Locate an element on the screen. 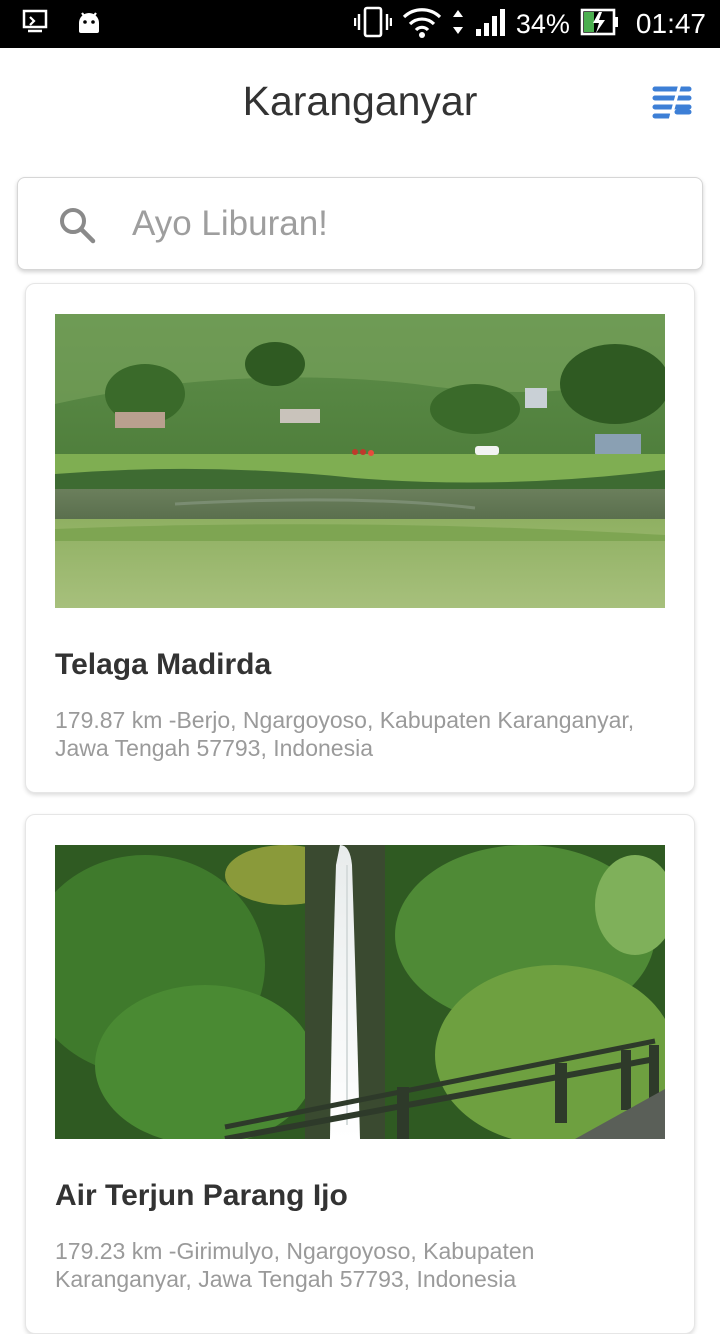  screen-cast-icon is located at coordinates (36, 24).